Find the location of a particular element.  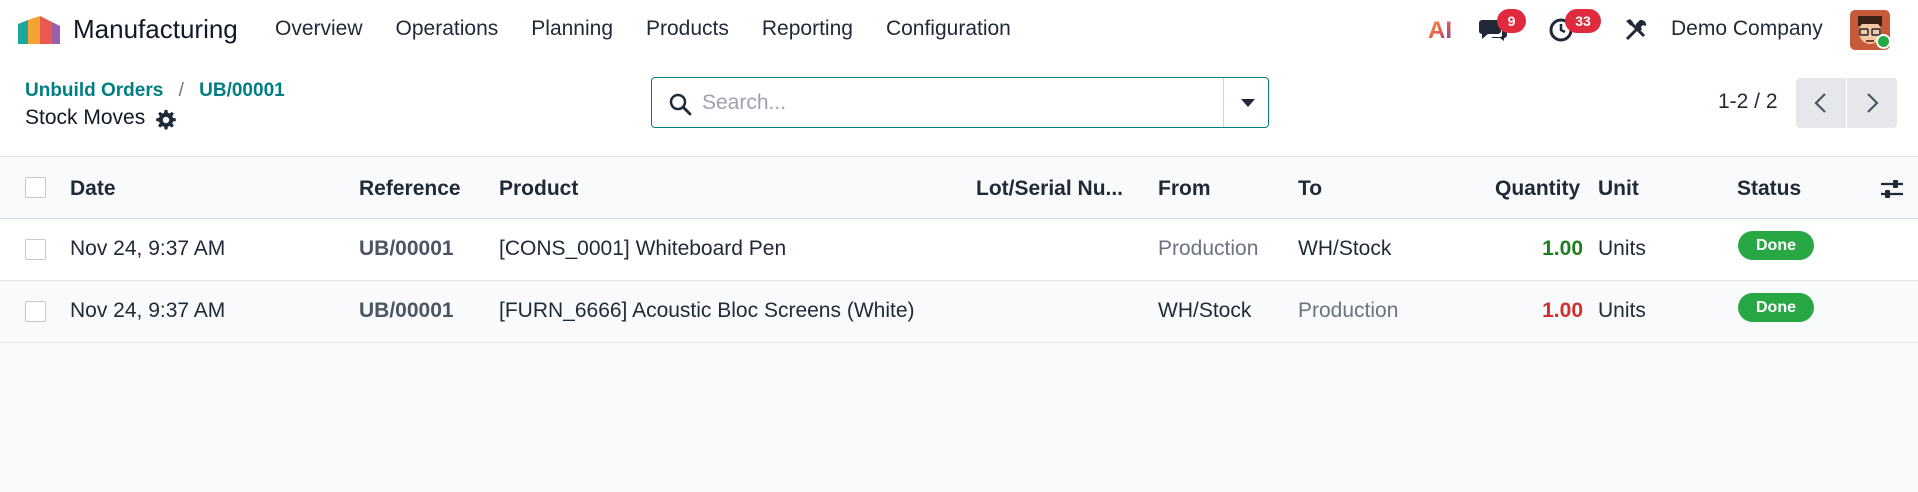

svg-text: AI is located at coordinates (1440, 30).